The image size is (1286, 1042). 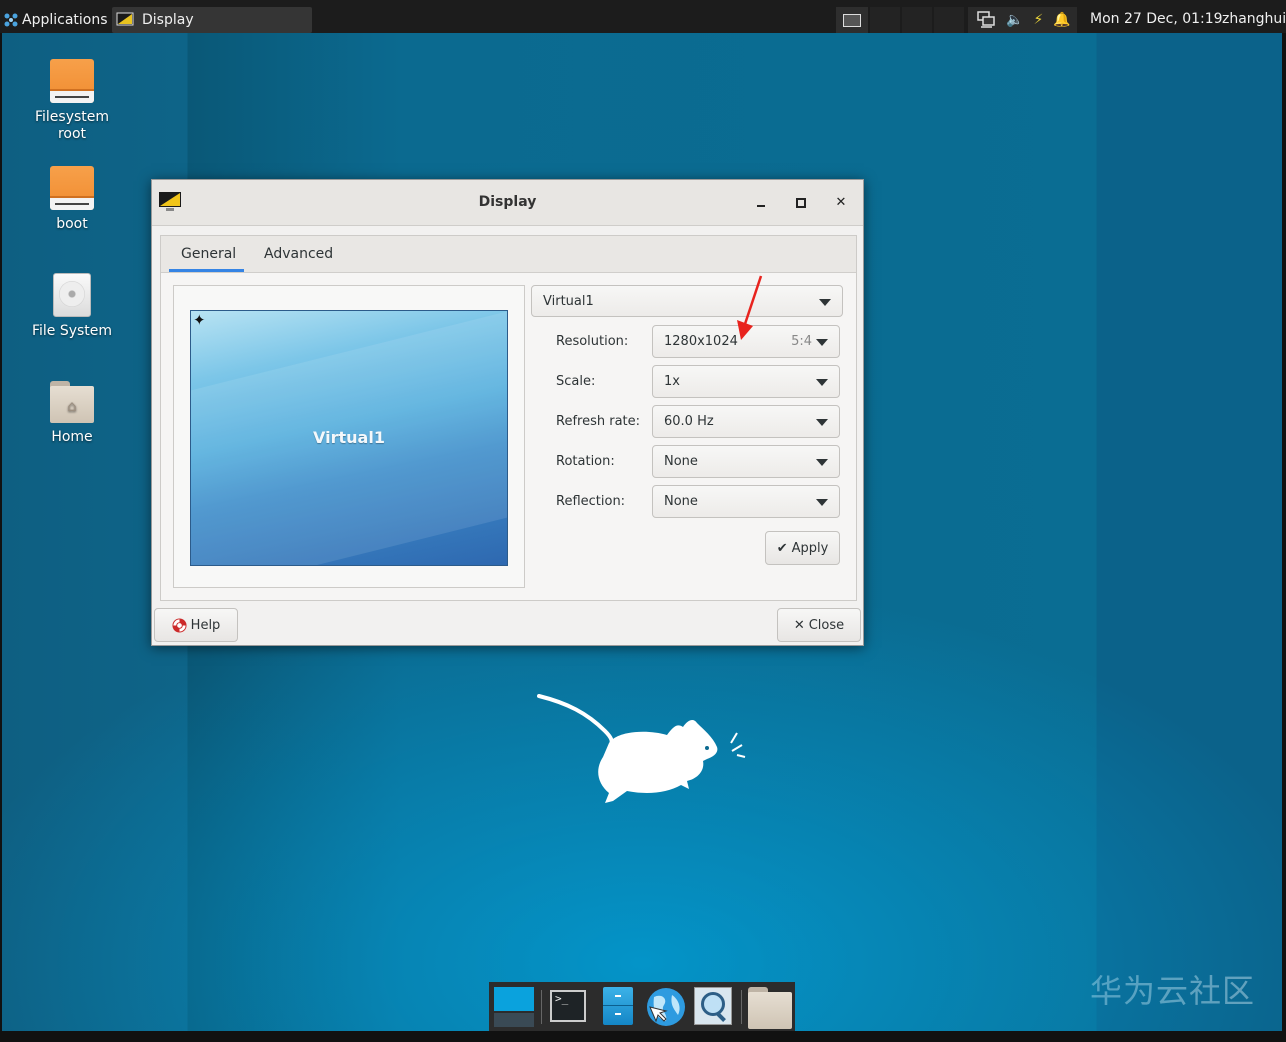 I want to click on watermark: 华为云社区, so click(x=1173, y=991).